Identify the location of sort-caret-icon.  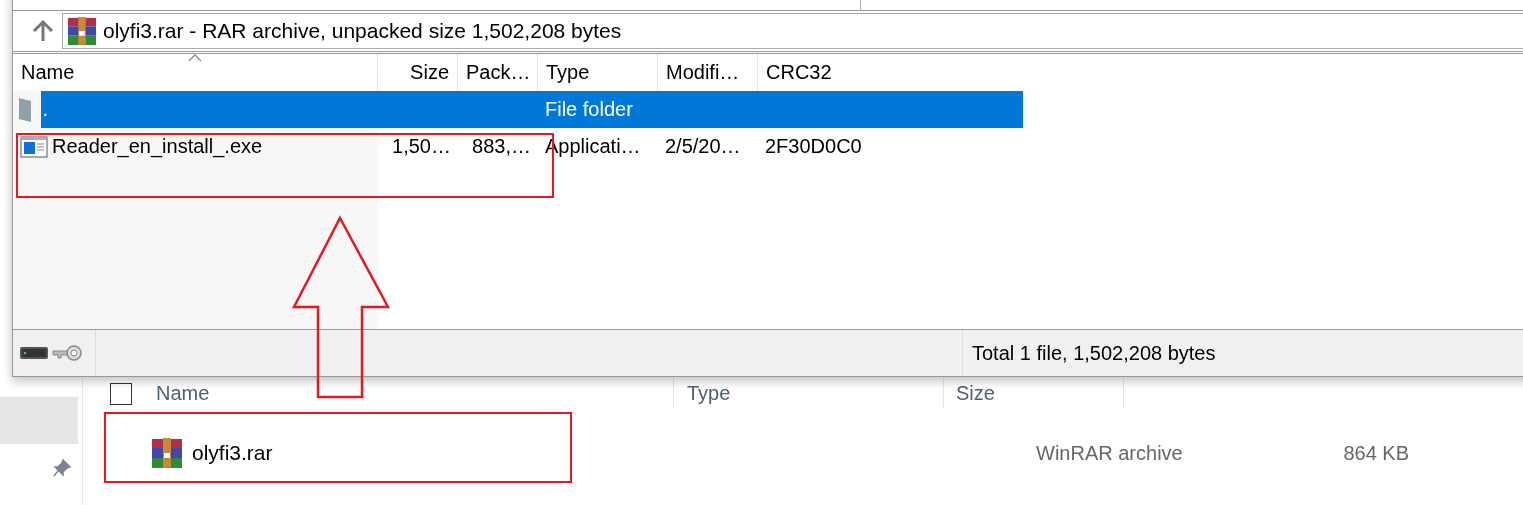
(195, 58).